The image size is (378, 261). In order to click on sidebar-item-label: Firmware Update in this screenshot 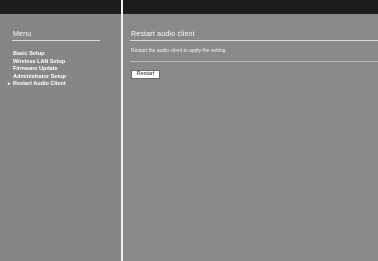, I will do `click(35, 69)`.